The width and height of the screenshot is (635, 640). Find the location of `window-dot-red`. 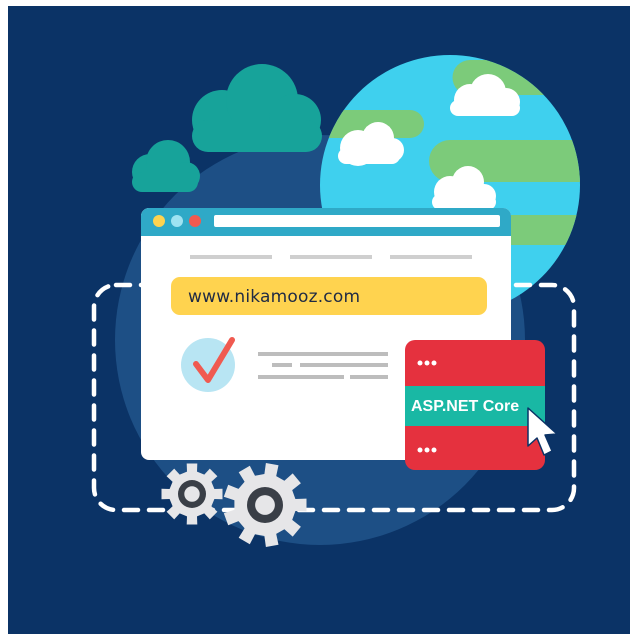

window-dot-red is located at coordinates (195, 221).